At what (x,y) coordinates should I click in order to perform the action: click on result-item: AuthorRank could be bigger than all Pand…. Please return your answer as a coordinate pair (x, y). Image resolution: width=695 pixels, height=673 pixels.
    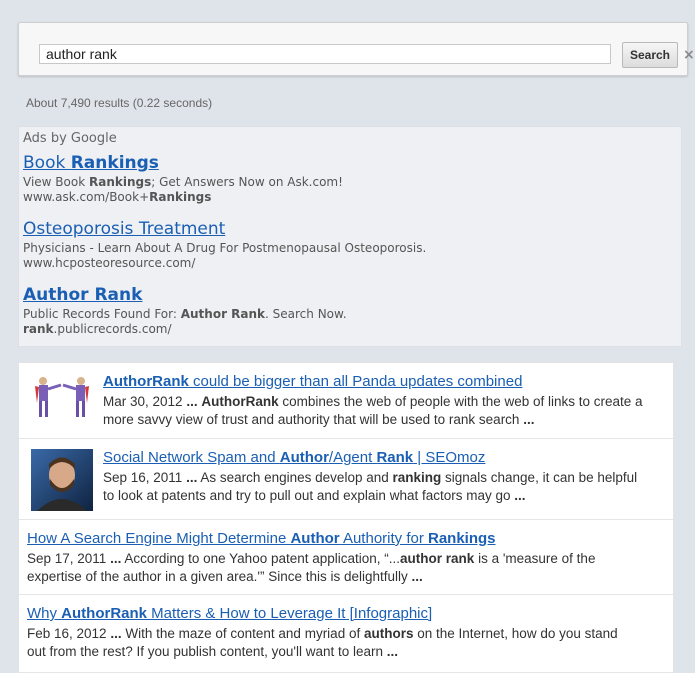
    Looking at the image, I should click on (346, 401).